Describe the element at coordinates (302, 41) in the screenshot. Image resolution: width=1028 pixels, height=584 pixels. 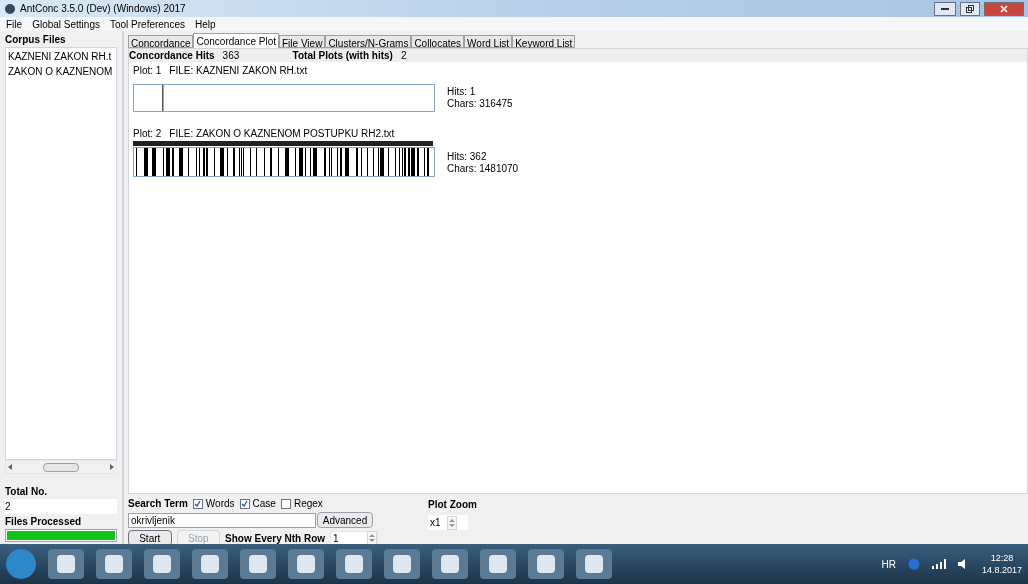
I see `tab: File View` at that location.